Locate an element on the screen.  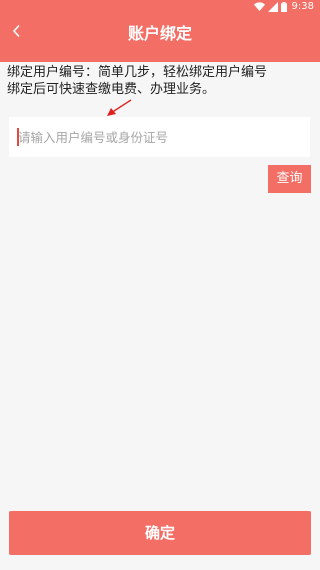
wifi-icon is located at coordinates (259, 6).